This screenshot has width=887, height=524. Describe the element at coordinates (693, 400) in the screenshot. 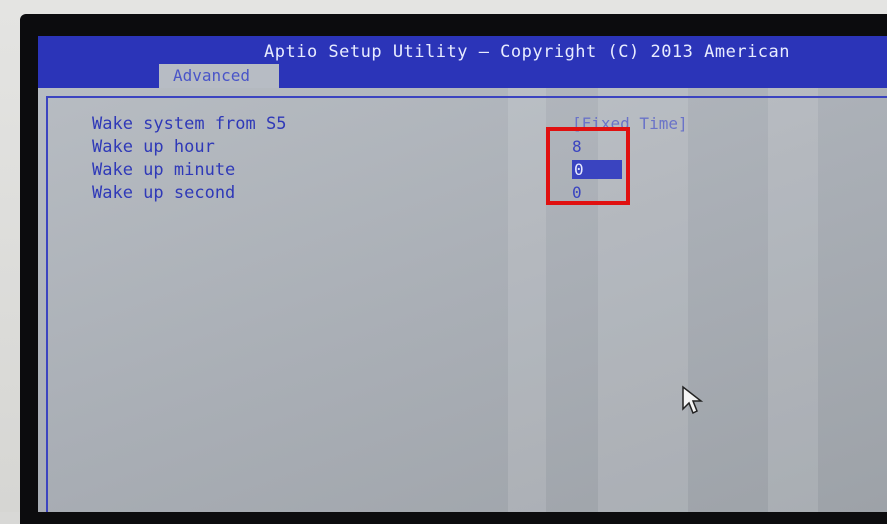

I see `mouse-pointer-icon` at that location.